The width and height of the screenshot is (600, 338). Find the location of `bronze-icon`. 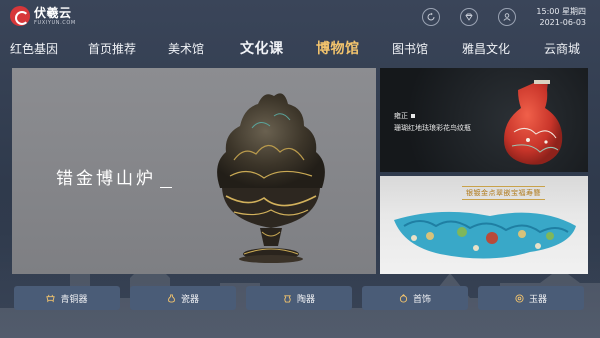

bronze-icon is located at coordinates (51, 298).